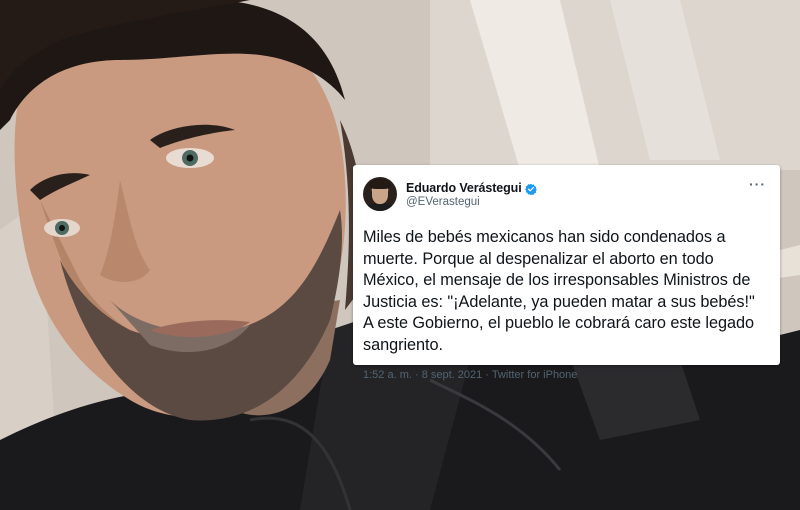 This screenshot has width=800, height=510. What do you see at coordinates (564, 194) in the screenshot?
I see `tweet-header: Eduardo Verástegui @EVerastegui ···` at bounding box center [564, 194].